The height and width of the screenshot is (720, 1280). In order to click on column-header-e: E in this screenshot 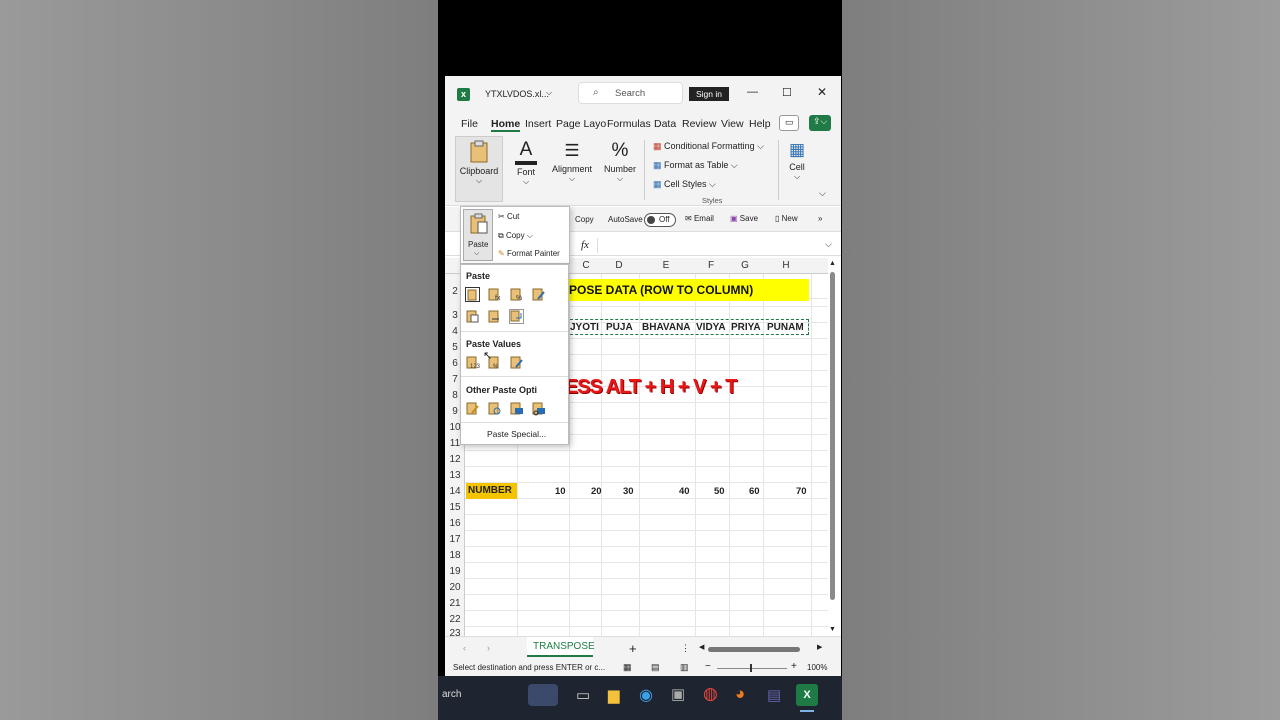, I will do `click(666, 266)`.